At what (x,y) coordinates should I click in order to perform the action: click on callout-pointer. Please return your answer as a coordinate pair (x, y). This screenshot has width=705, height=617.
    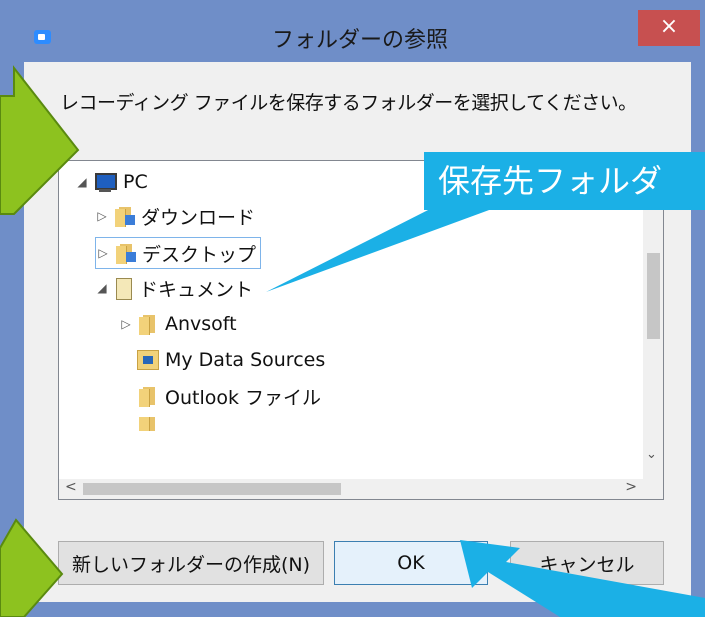
    Looking at the image, I should click on (383, 249).